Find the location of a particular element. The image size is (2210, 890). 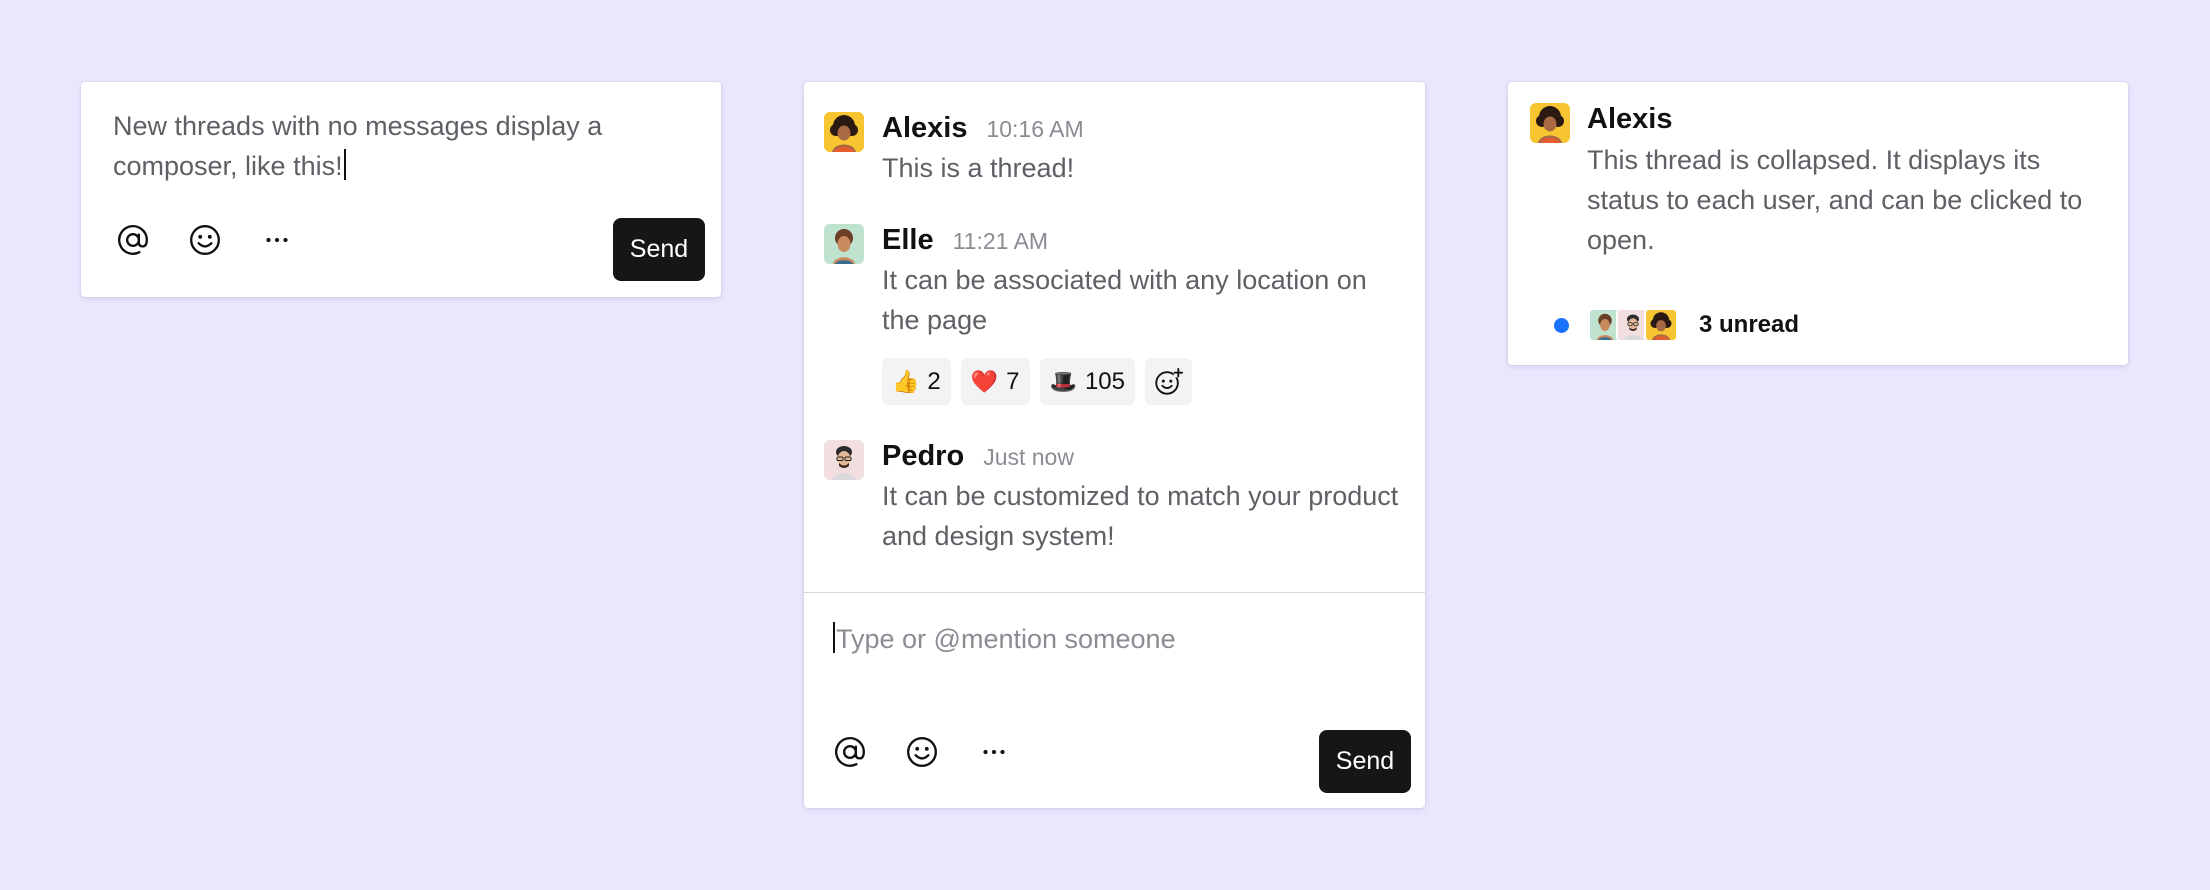

heart-icon: ❤️ is located at coordinates (984, 381).